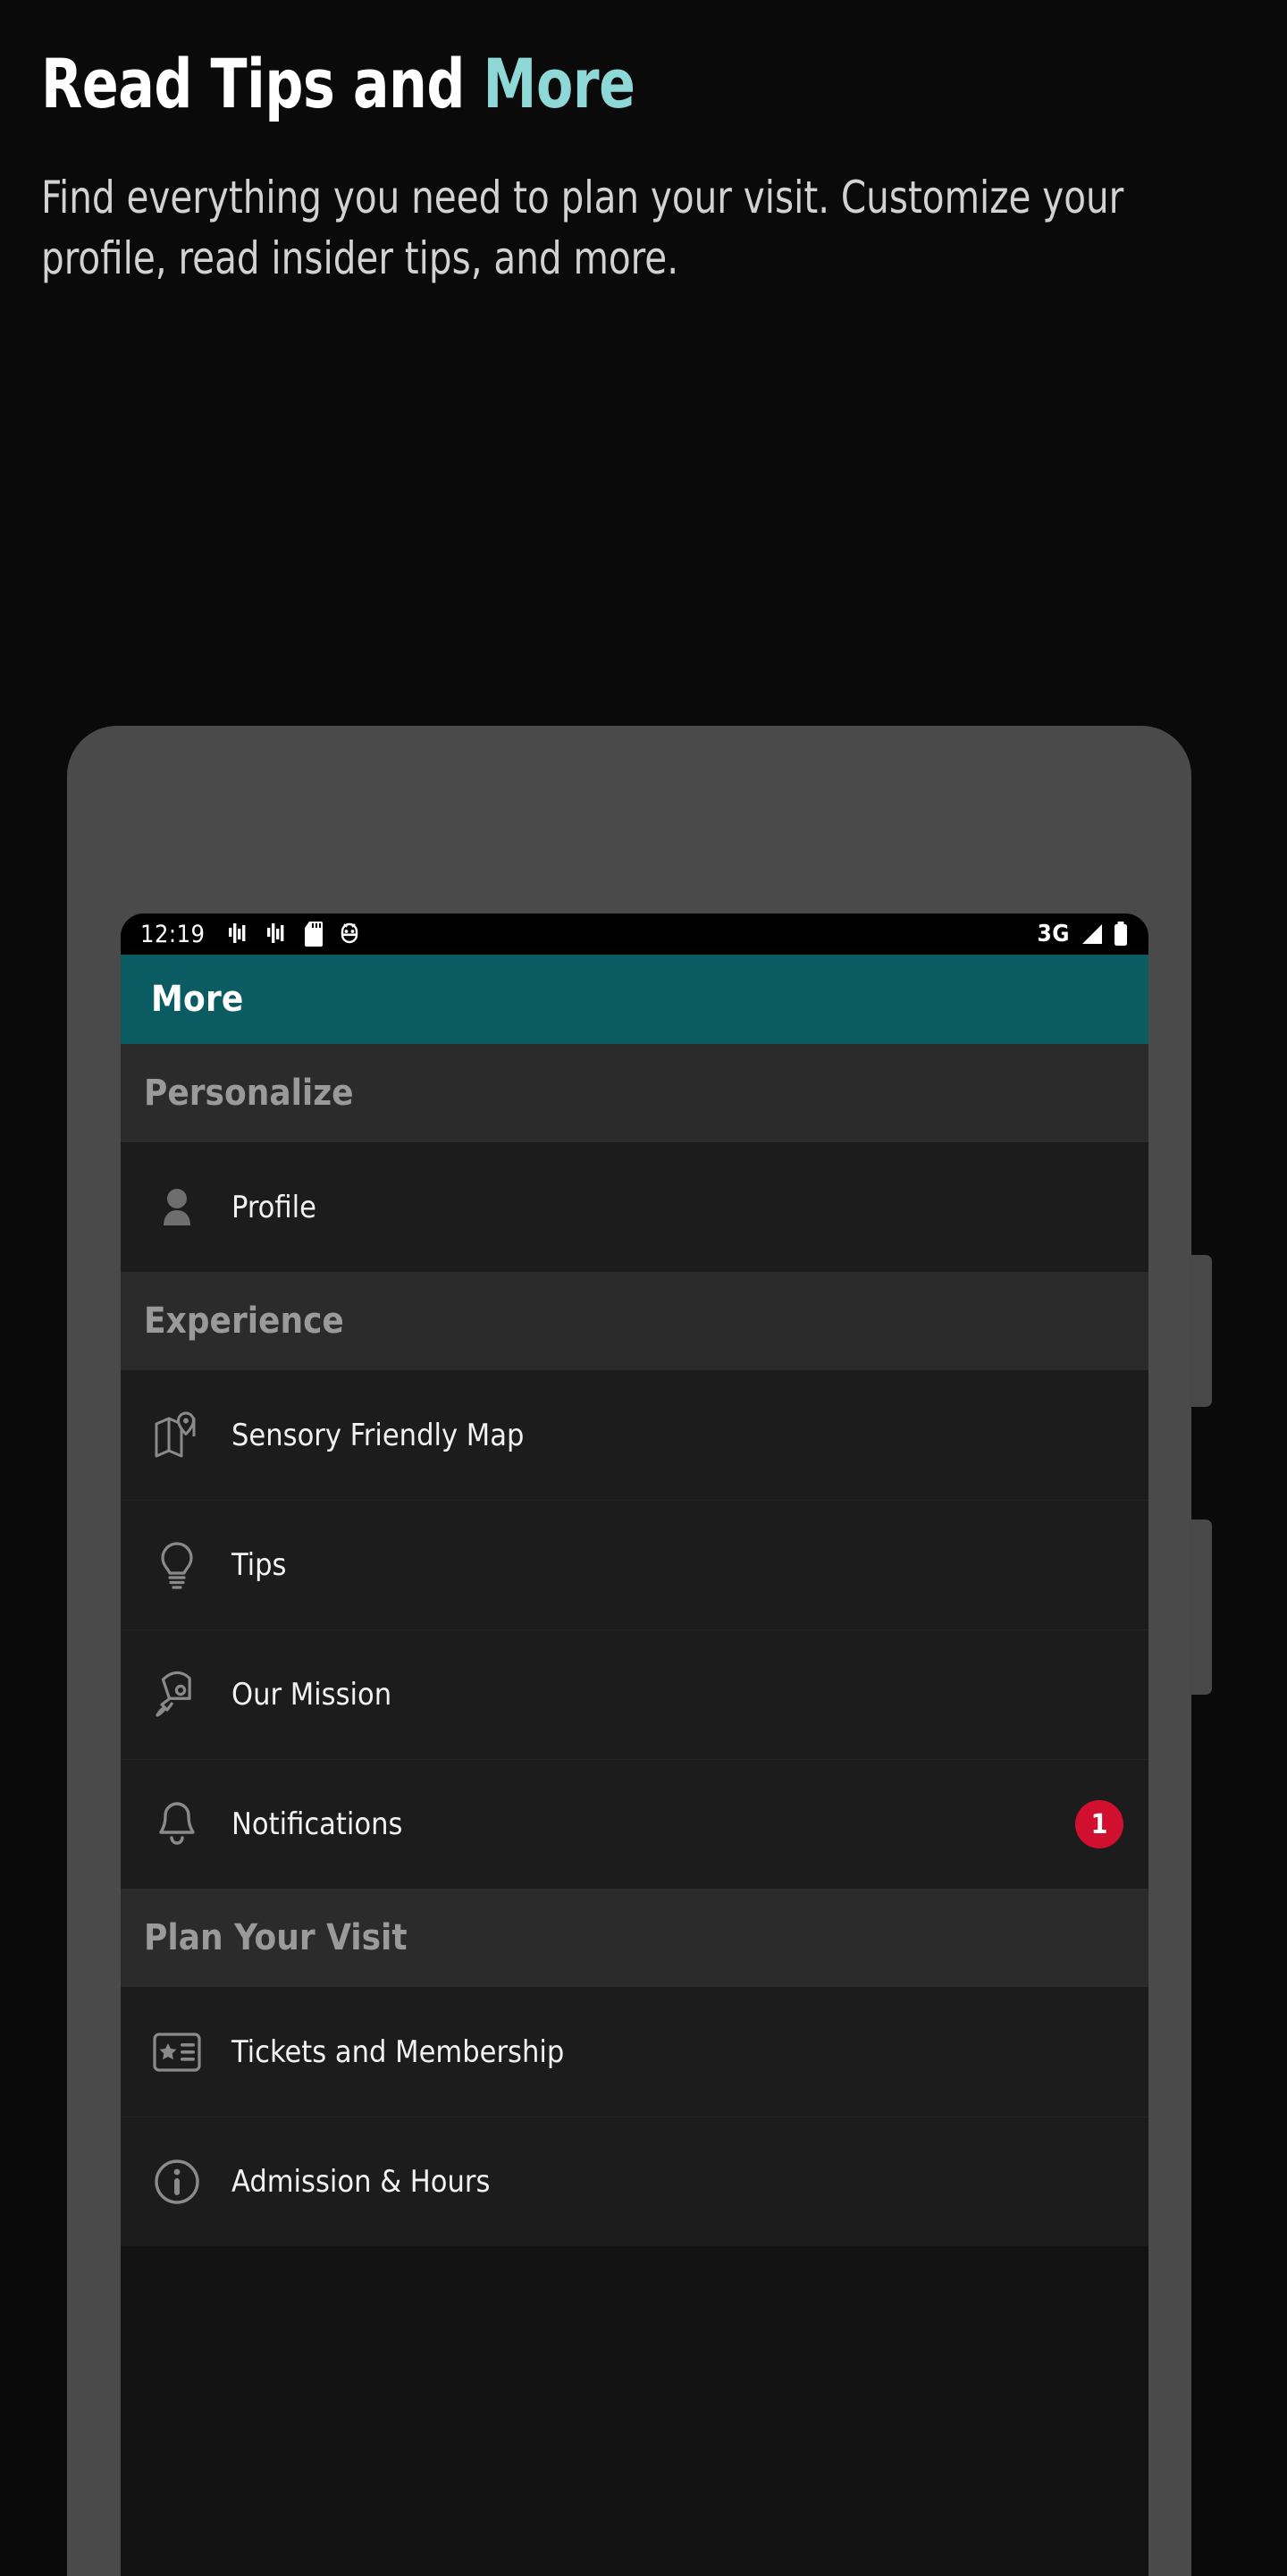 This screenshot has width=1287, height=2576. Describe the element at coordinates (1054, 934) in the screenshot. I see `status-network-label: 3G` at that location.